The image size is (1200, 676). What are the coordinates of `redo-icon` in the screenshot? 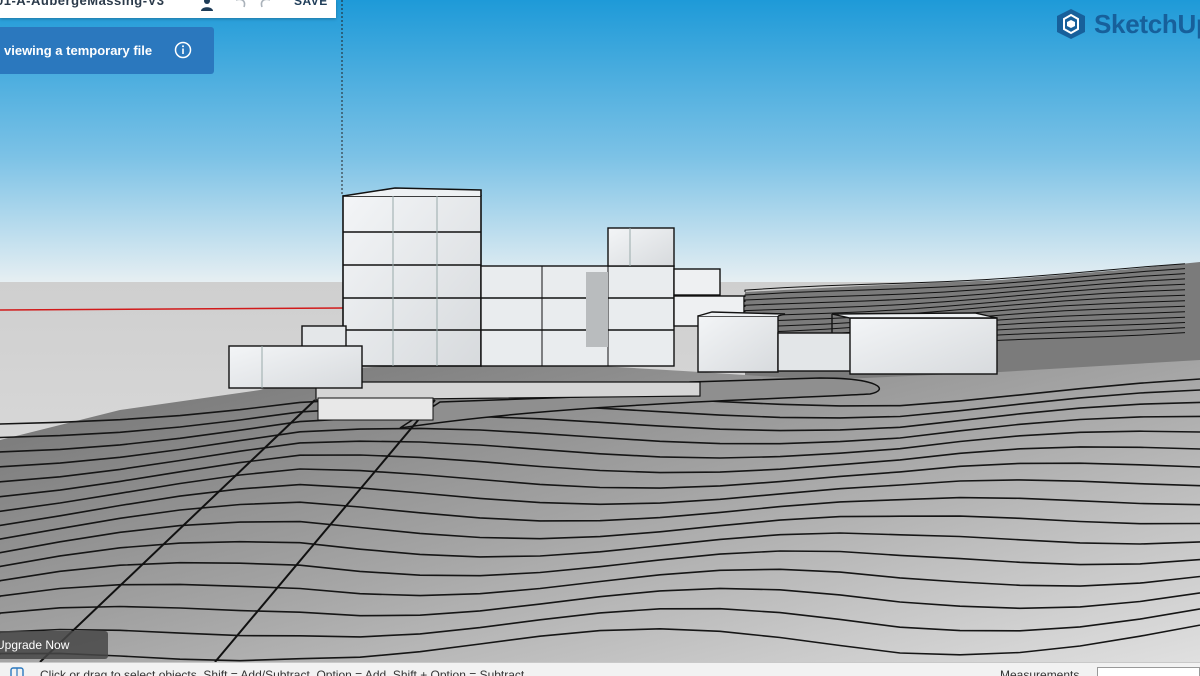 It's located at (266, 5).